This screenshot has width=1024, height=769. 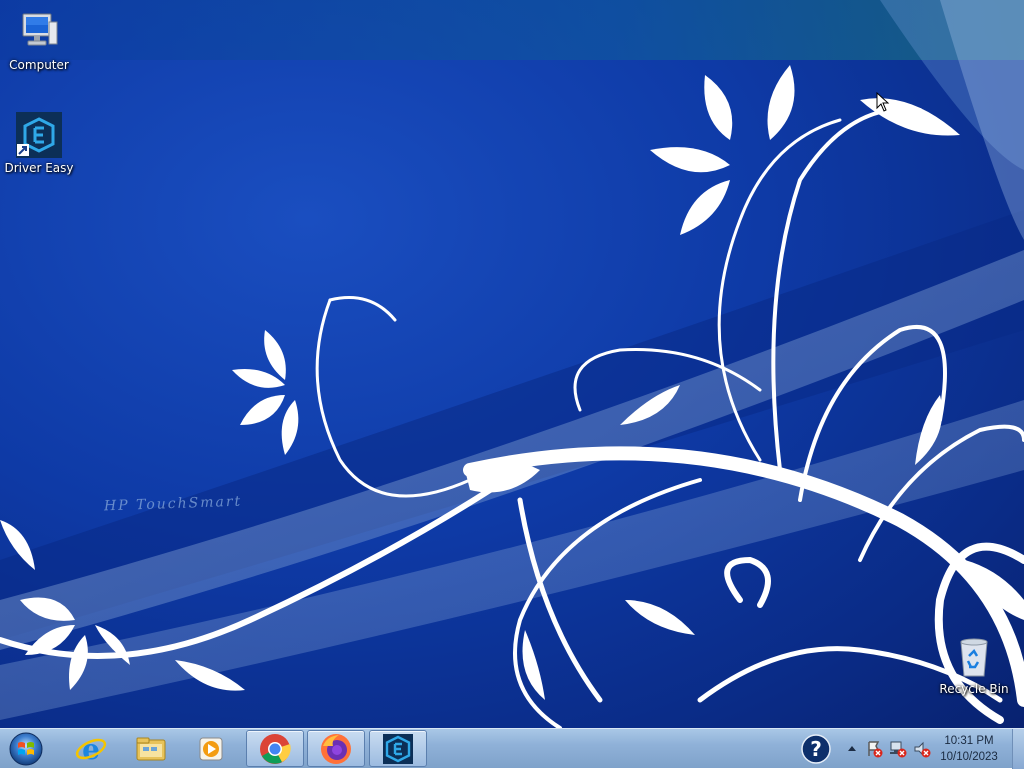 I want to click on taskbar-media-player, so click(x=211, y=748).